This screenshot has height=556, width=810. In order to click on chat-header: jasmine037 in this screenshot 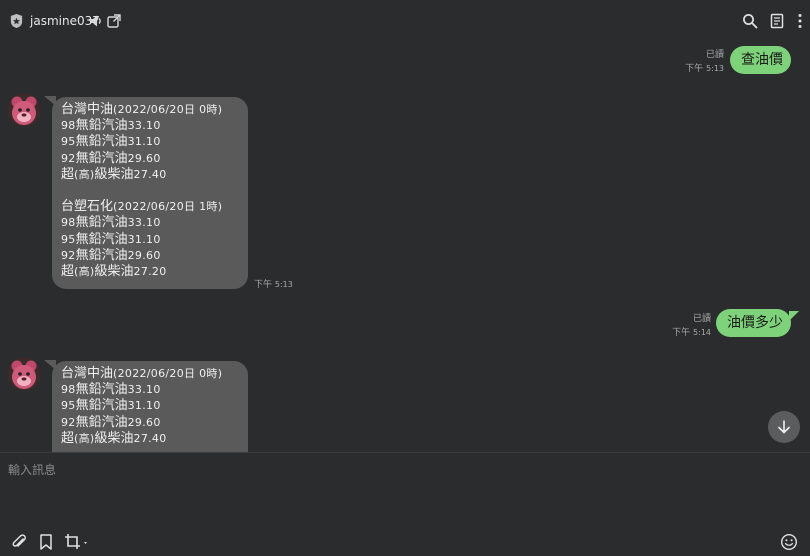, I will do `click(405, 21)`.